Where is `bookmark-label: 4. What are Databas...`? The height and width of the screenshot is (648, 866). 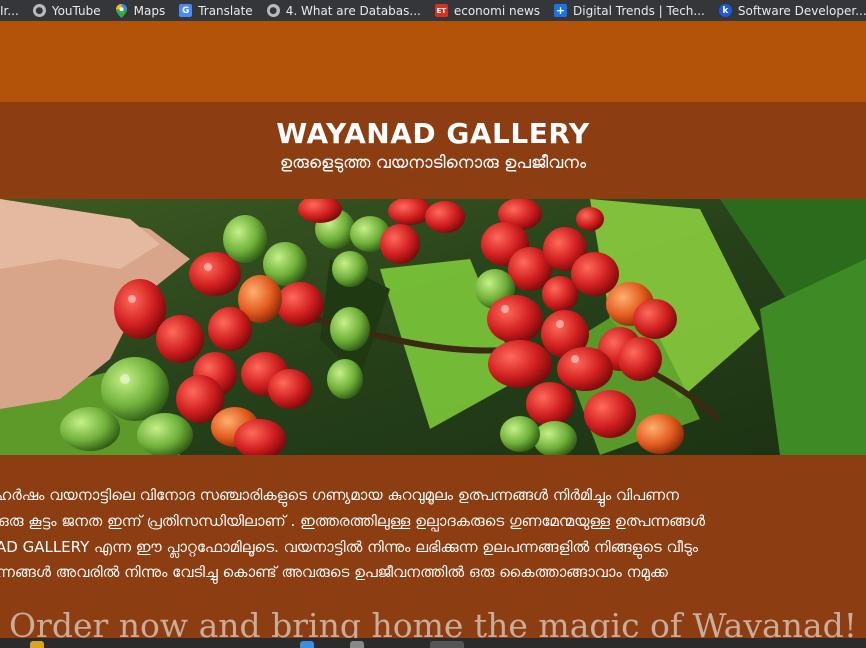
bookmark-label: 4. What are Databas... is located at coordinates (353, 10).